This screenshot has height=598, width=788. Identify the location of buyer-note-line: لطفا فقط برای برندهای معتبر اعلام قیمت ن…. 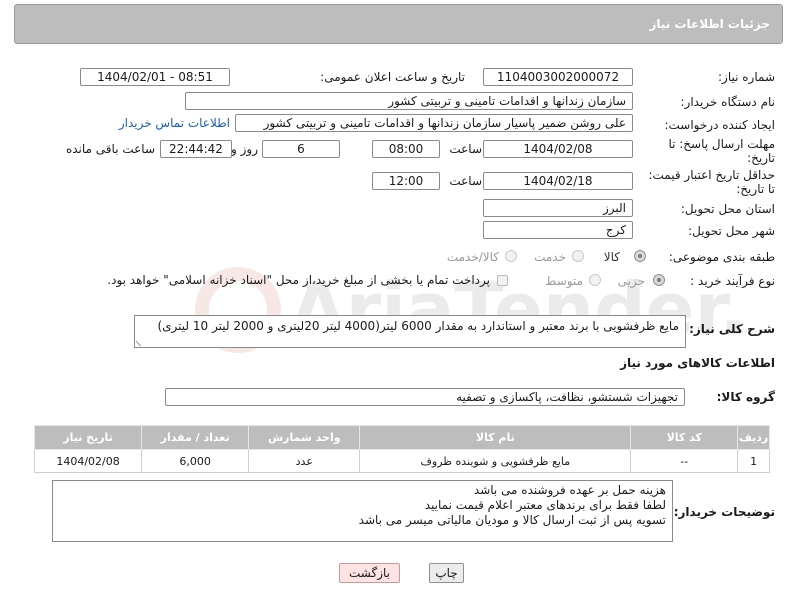
(545, 505).